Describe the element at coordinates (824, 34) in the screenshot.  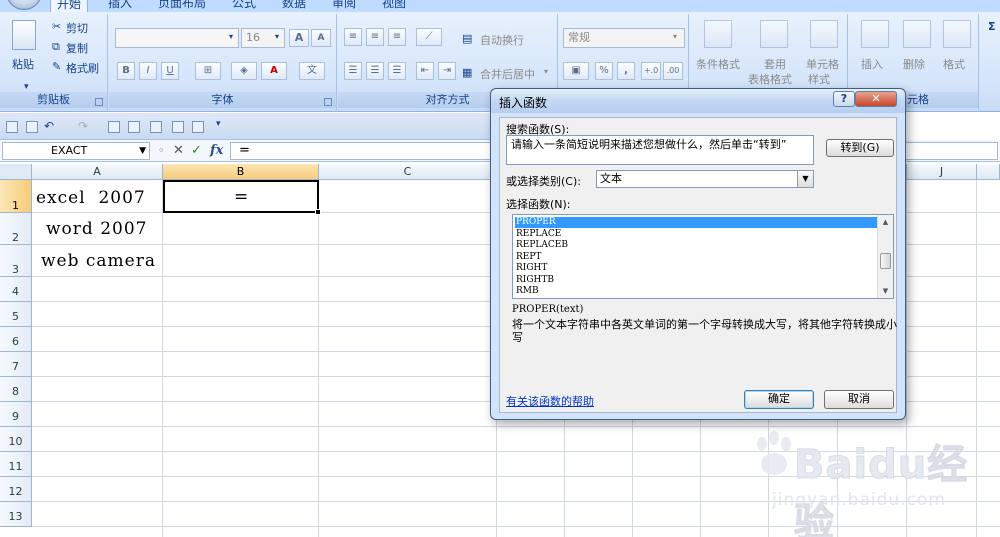
I see `cell-styles-icon` at that location.